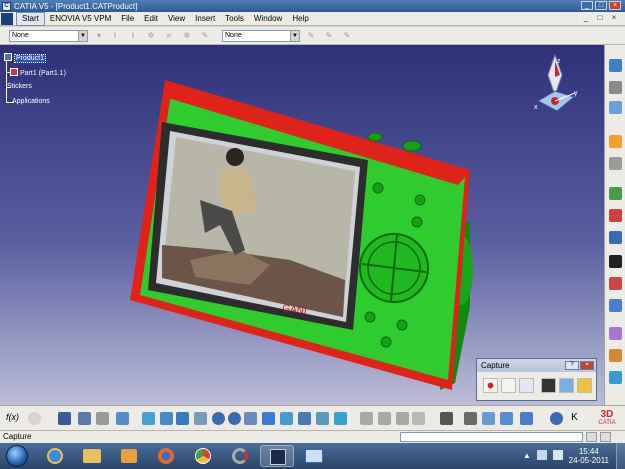  I want to click on part-icon, so click(615, 107).